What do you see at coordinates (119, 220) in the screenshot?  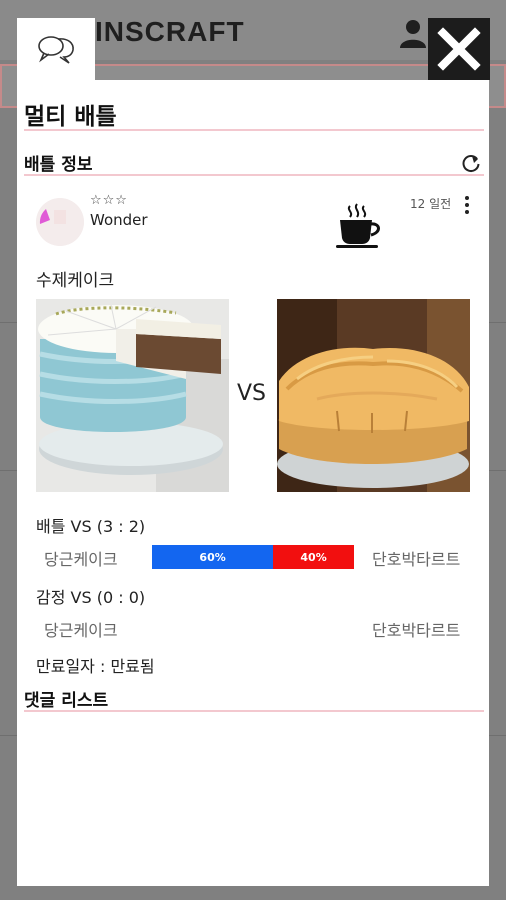 I see `username: Wonder` at bounding box center [119, 220].